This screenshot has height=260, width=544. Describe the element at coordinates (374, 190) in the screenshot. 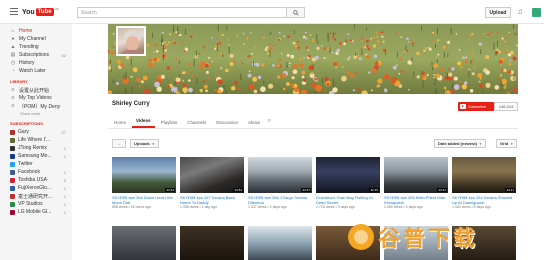

I see `video-duration: 32:15` at that location.